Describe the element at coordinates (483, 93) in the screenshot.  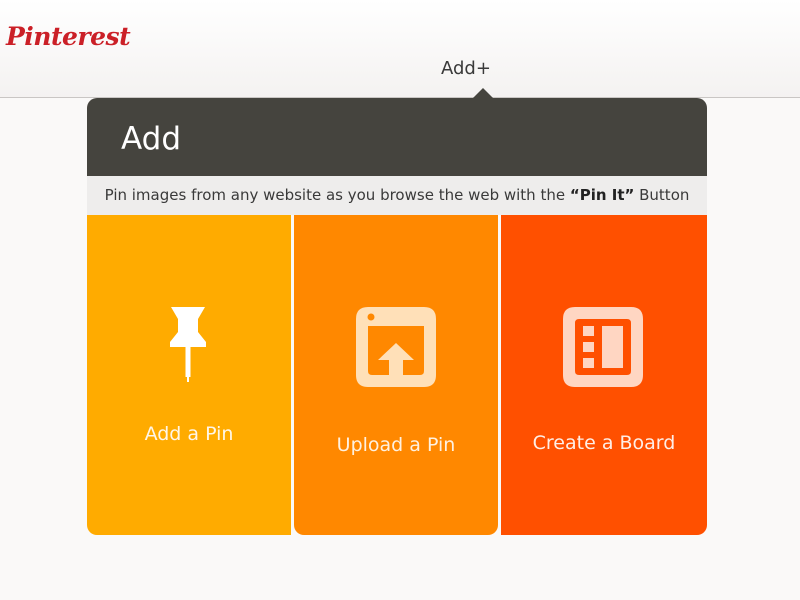
I see `popover-caret` at that location.